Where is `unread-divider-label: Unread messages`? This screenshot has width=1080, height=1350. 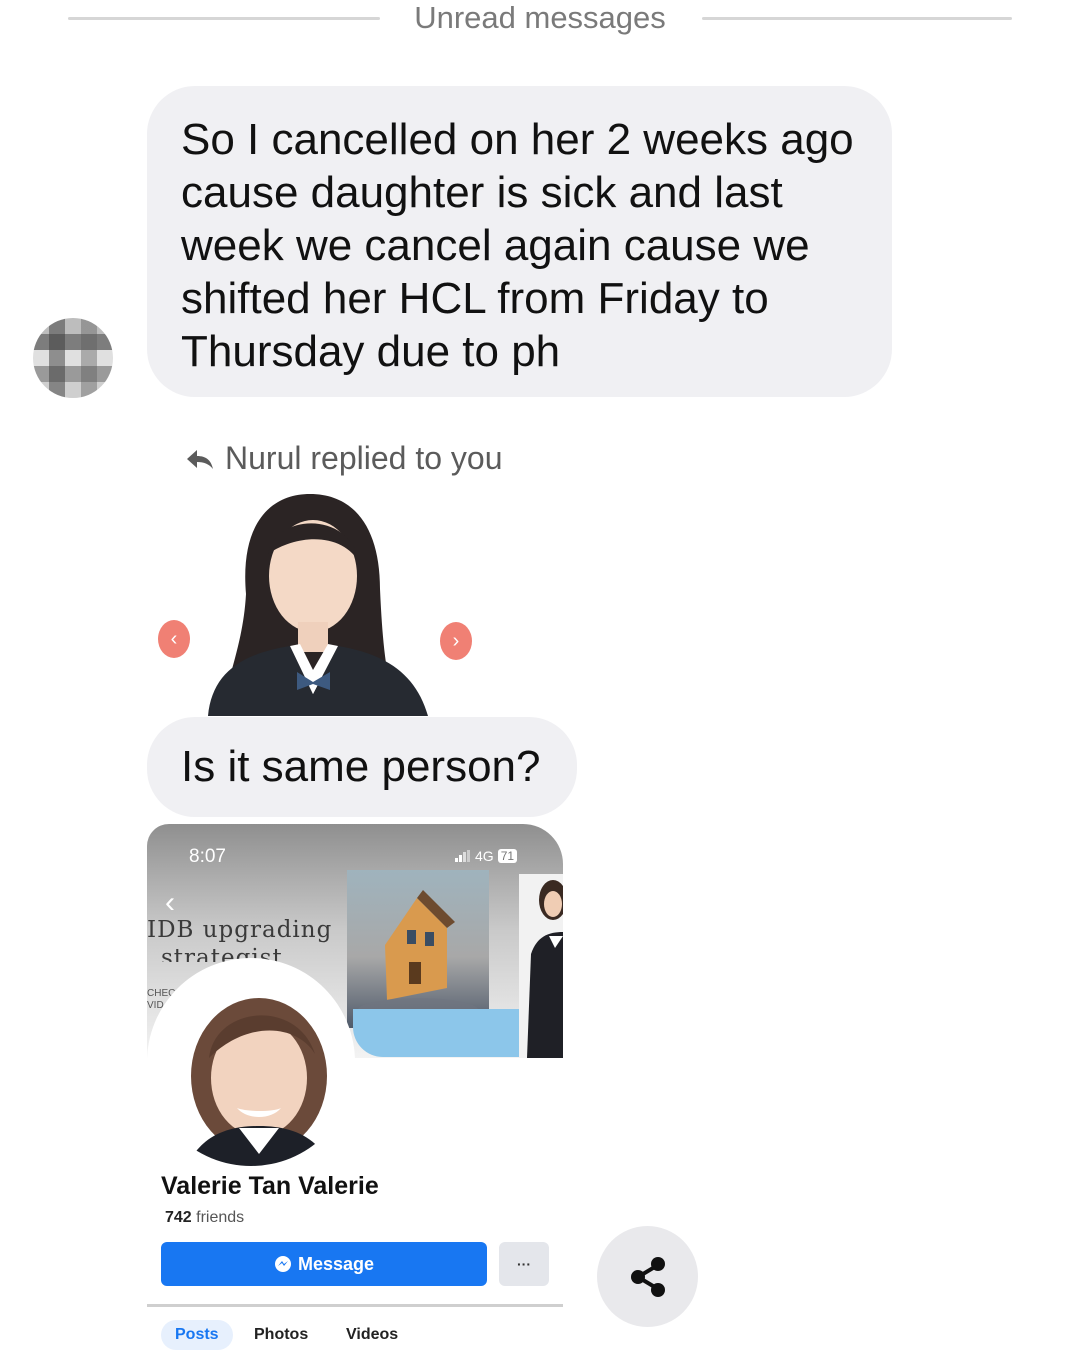 unread-divider-label: Unread messages is located at coordinates (540, 17).